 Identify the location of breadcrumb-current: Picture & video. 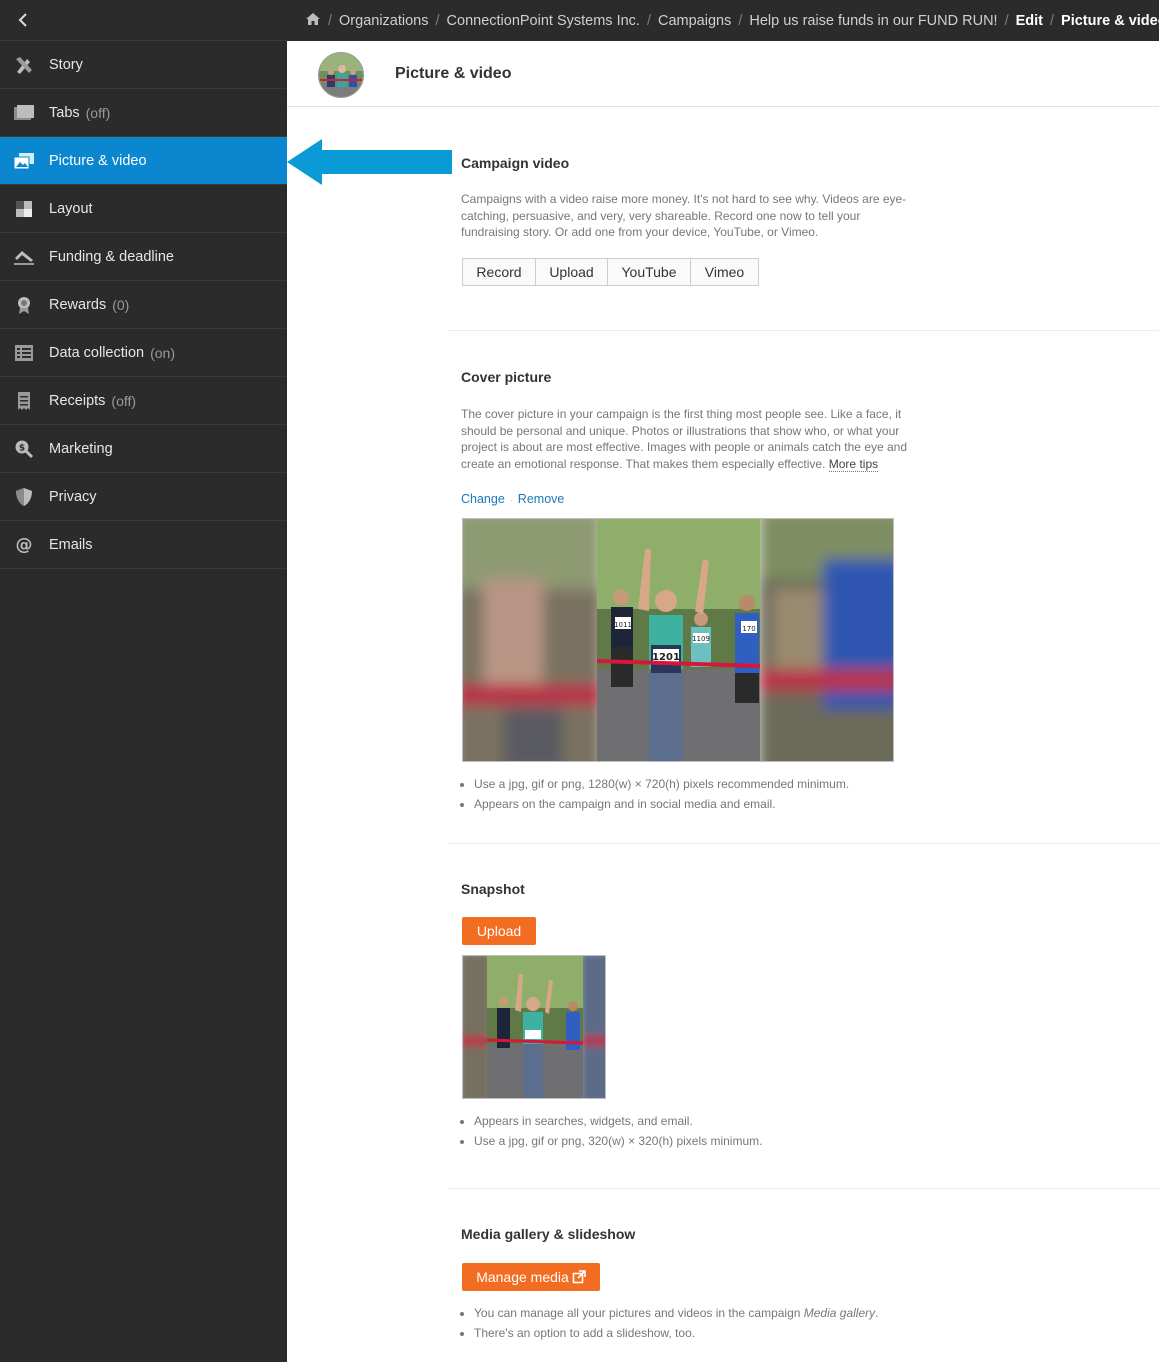
(1110, 20).